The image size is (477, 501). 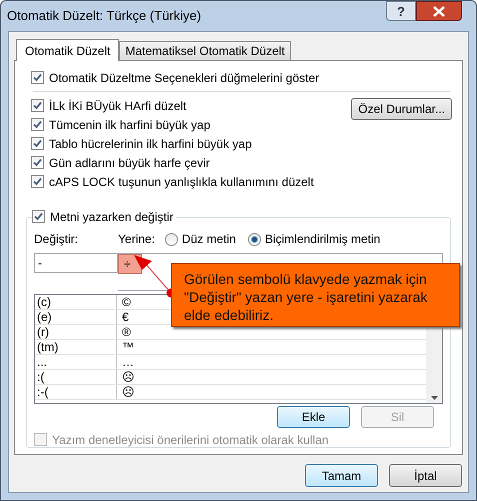 What do you see at coordinates (126, 332) in the screenshot?
I see `table-cell-text: ®` at bounding box center [126, 332].